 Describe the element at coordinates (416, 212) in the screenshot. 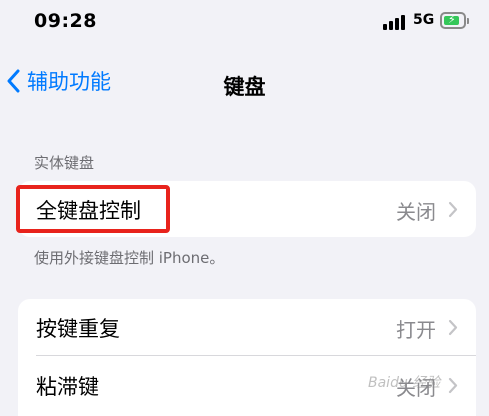

I see `row-value: 关闭` at that location.